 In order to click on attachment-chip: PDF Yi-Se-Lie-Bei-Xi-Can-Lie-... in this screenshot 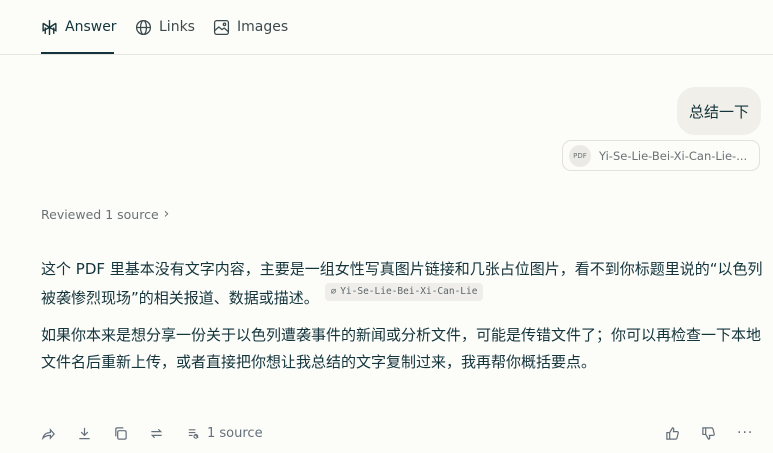, I will do `click(661, 155)`.